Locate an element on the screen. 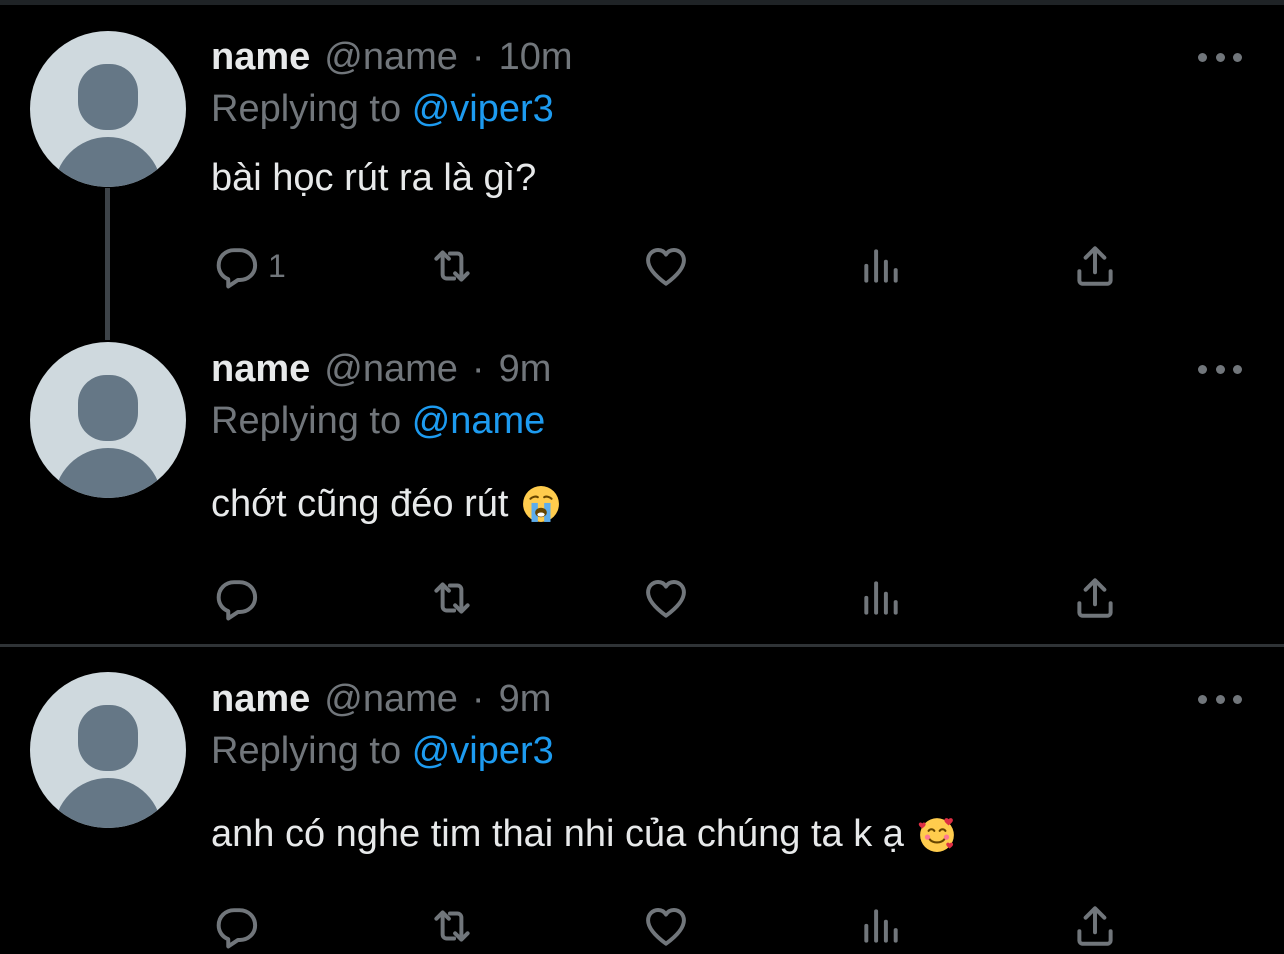 This screenshot has width=1284, height=954. reply-count: 1 is located at coordinates (277, 265).